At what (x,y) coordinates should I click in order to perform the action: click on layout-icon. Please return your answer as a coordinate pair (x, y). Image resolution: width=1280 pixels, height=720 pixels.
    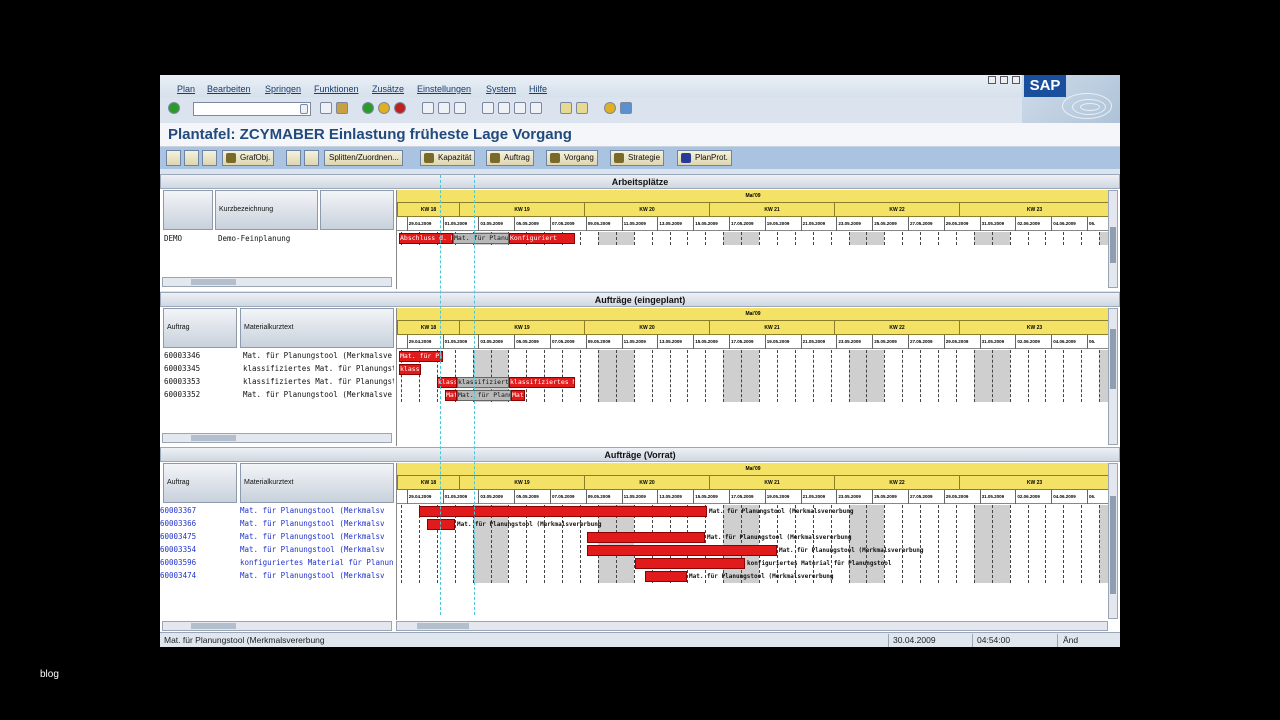
    Looking at the image, I should click on (626, 108).